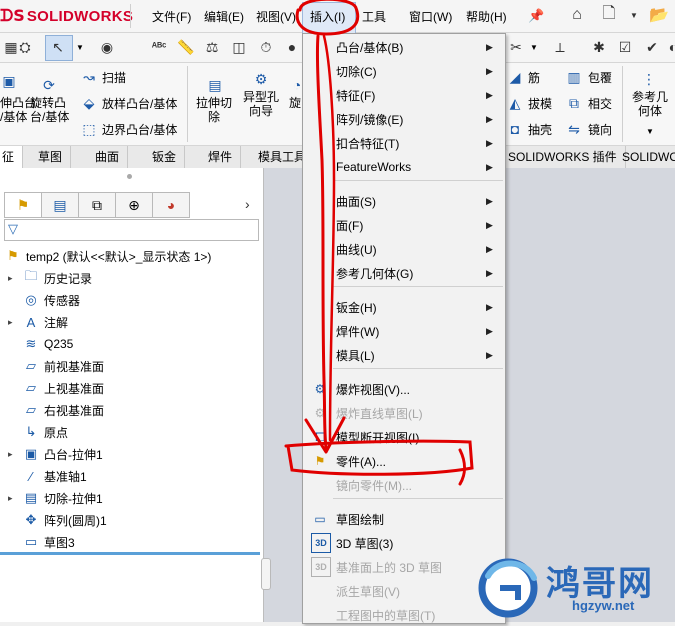 The height and width of the screenshot is (626, 675). I want to click on shell-icon: ◘, so click(515, 129).